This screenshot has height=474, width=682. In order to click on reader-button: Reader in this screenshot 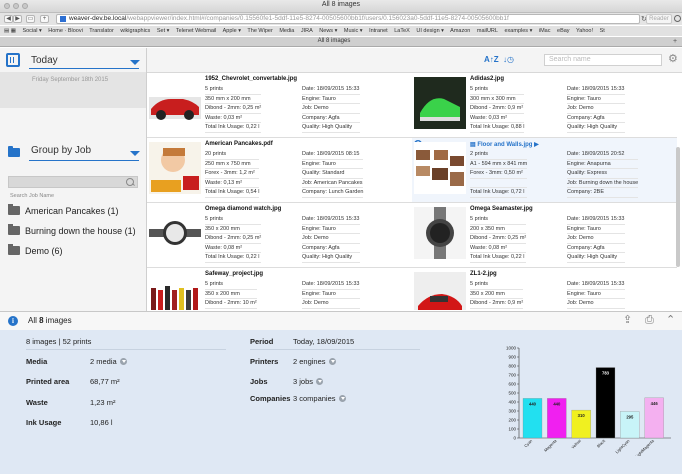, I will do `click(659, 19)`.